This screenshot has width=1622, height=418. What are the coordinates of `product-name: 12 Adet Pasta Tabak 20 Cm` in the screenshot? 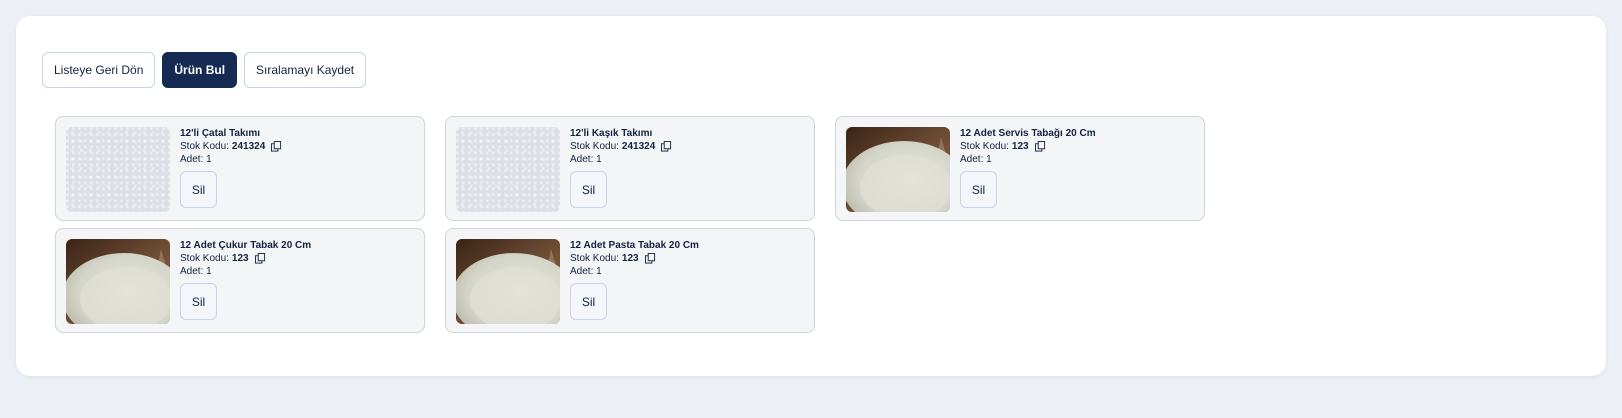 It's located at (634, 245).